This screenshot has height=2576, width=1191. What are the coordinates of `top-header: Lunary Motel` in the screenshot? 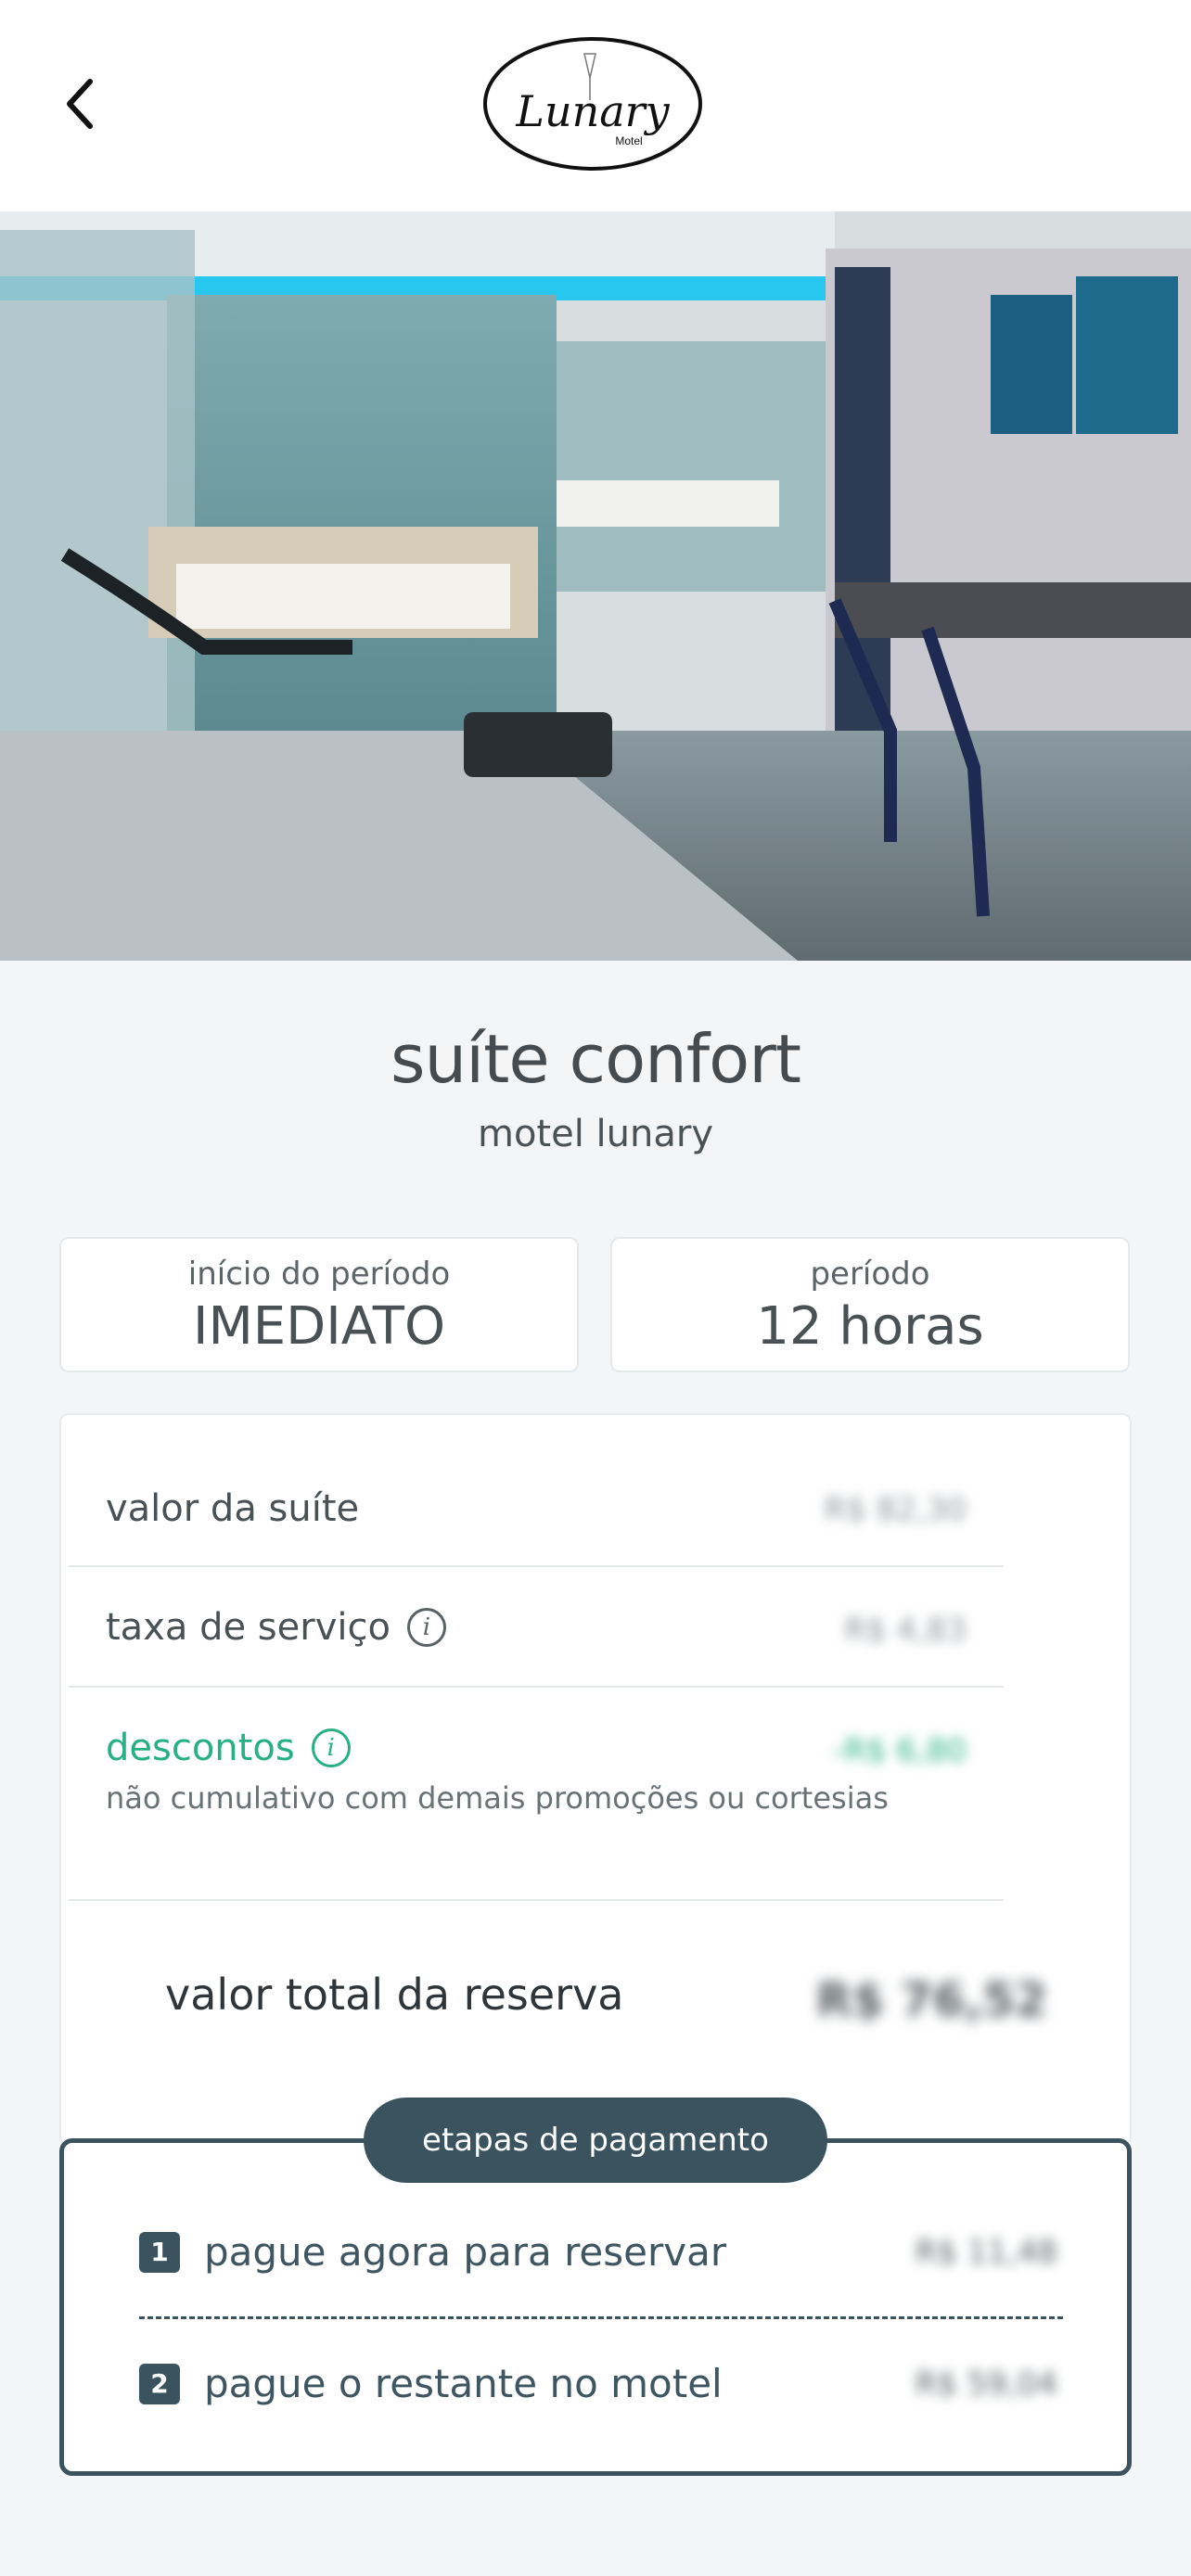 It's located at (595, 105).